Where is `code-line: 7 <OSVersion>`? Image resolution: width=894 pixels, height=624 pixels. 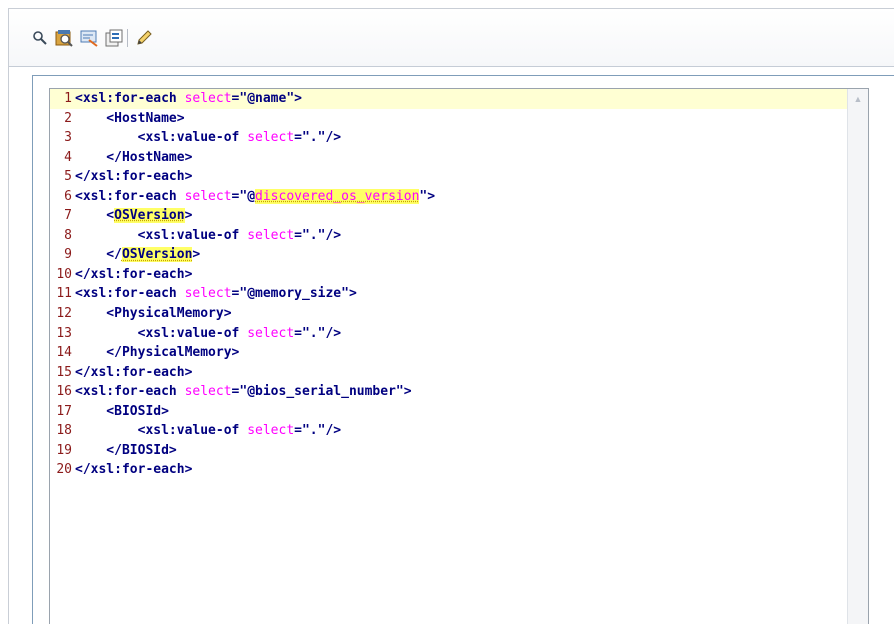 code-line: 7 <OSVersion> is located at coordinates (449, 216).